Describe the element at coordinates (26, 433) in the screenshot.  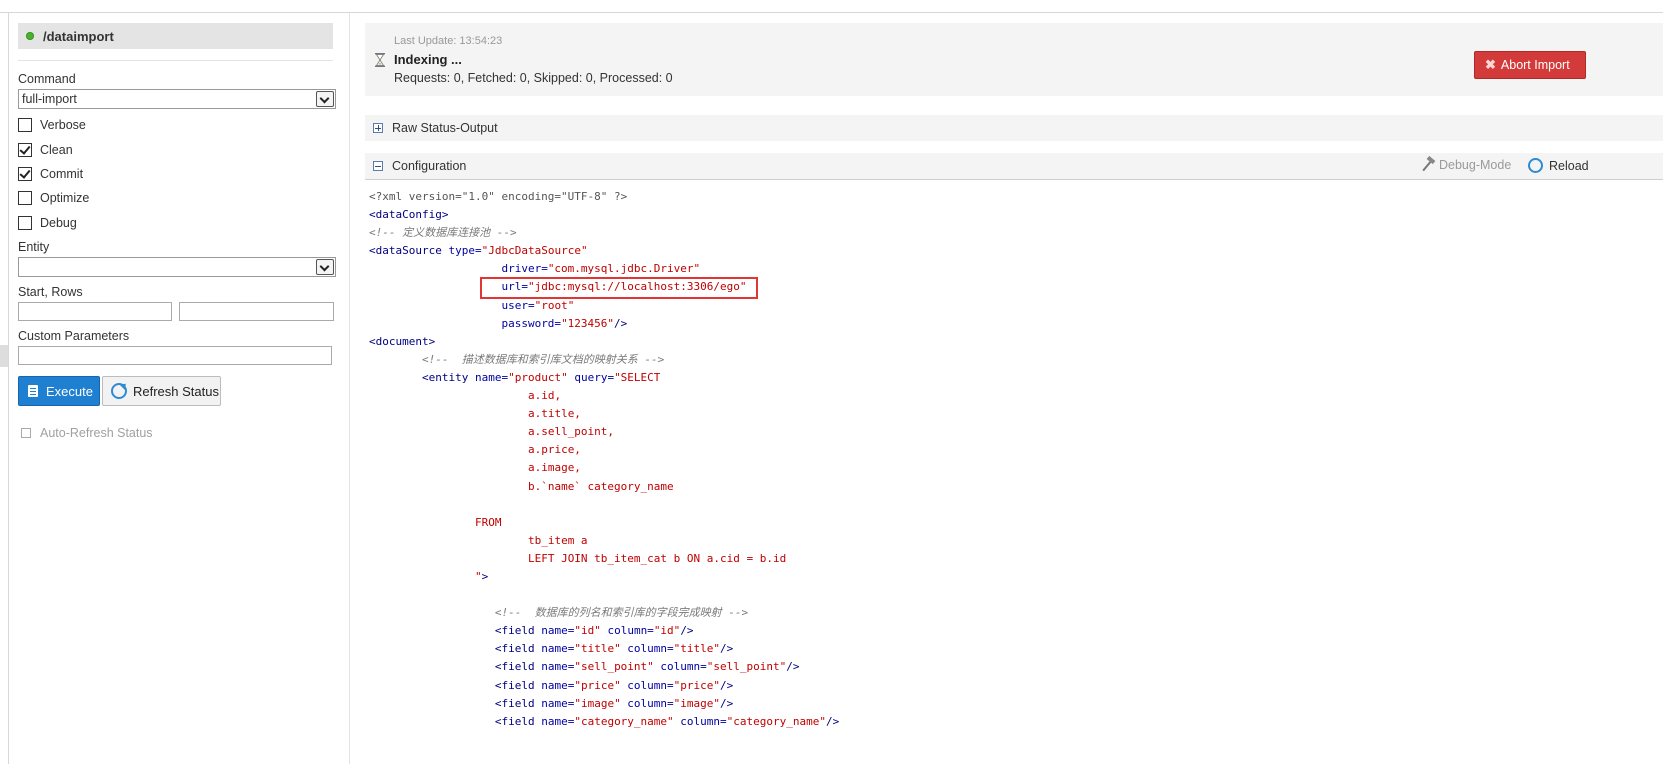
I see `auto-refresh-checkbox` at that location.